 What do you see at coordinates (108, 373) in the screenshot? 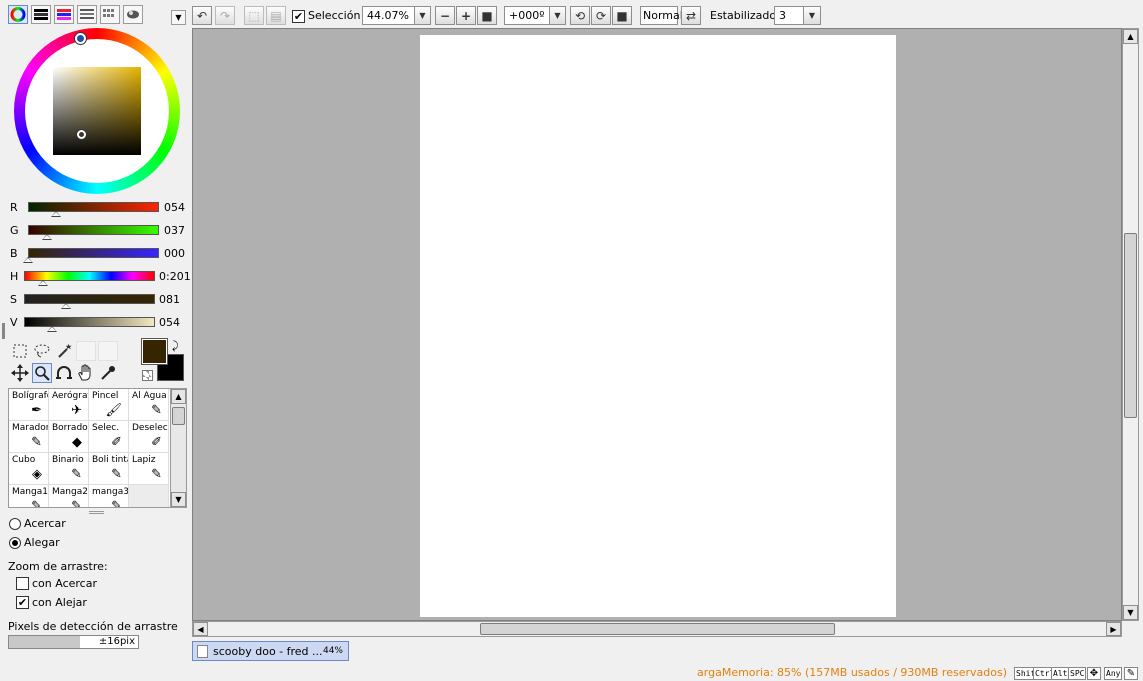
I see `eyedropper-tool` at bounding box center [108, 373].